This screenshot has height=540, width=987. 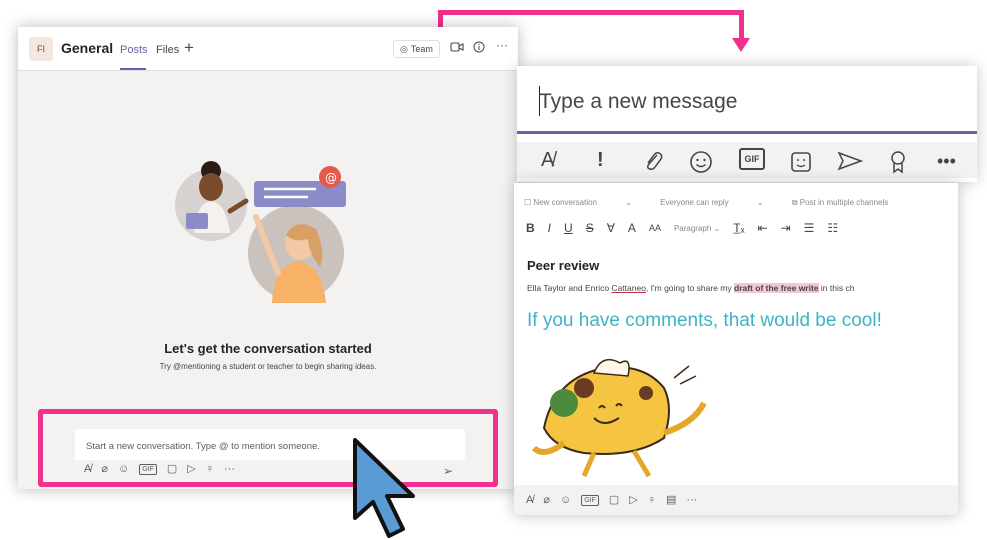 I want to click on info-icon, so click(x=479, y=48).